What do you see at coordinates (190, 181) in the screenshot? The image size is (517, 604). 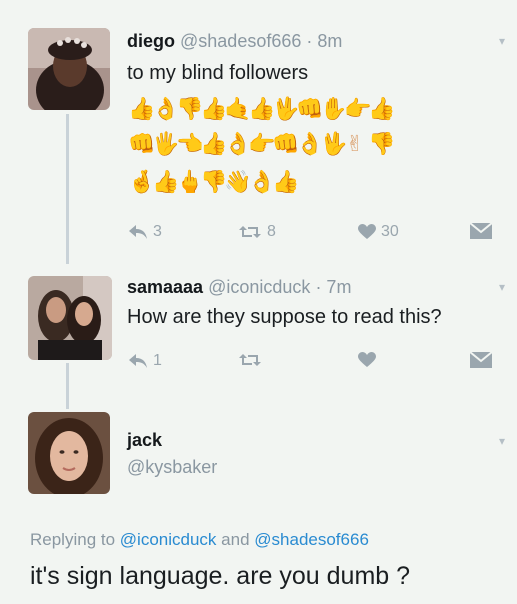 I see `hand-emoji: 🖕` at bounding box center [190, 181].